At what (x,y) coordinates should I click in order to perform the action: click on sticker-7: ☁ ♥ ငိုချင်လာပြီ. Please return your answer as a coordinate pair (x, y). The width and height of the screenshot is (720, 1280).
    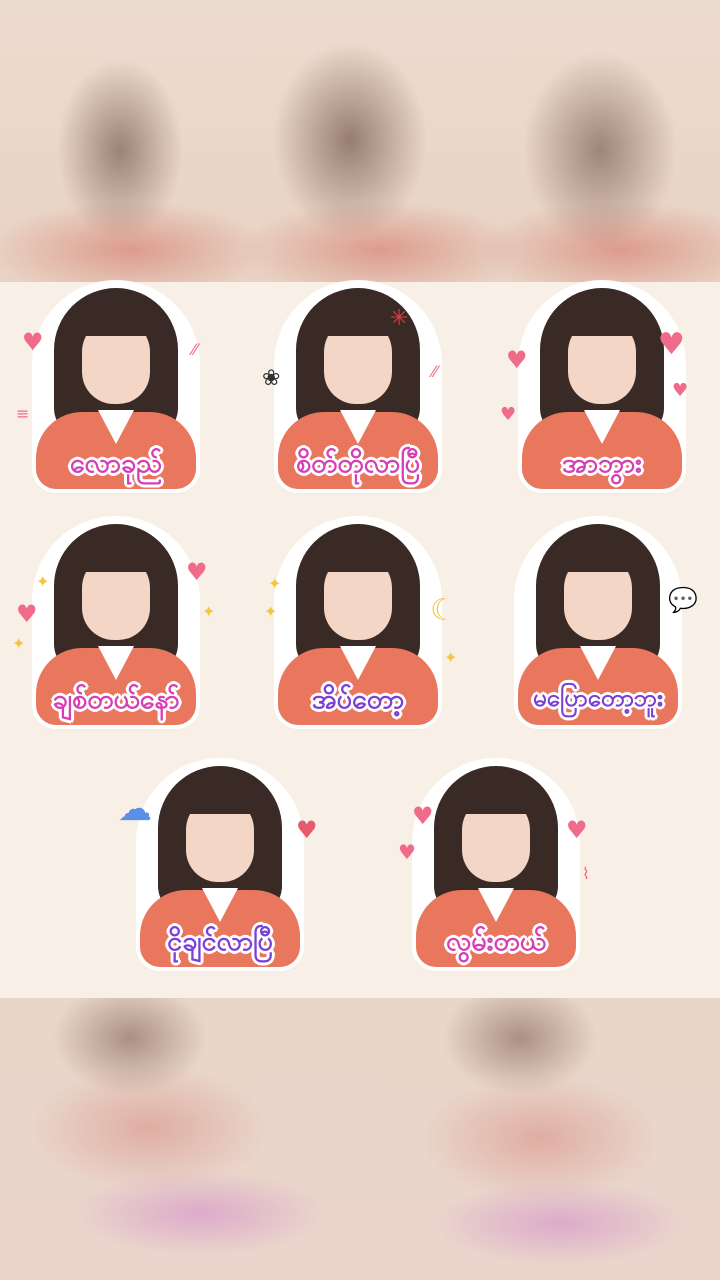
    Looking at the image, I should click on (220, 872).